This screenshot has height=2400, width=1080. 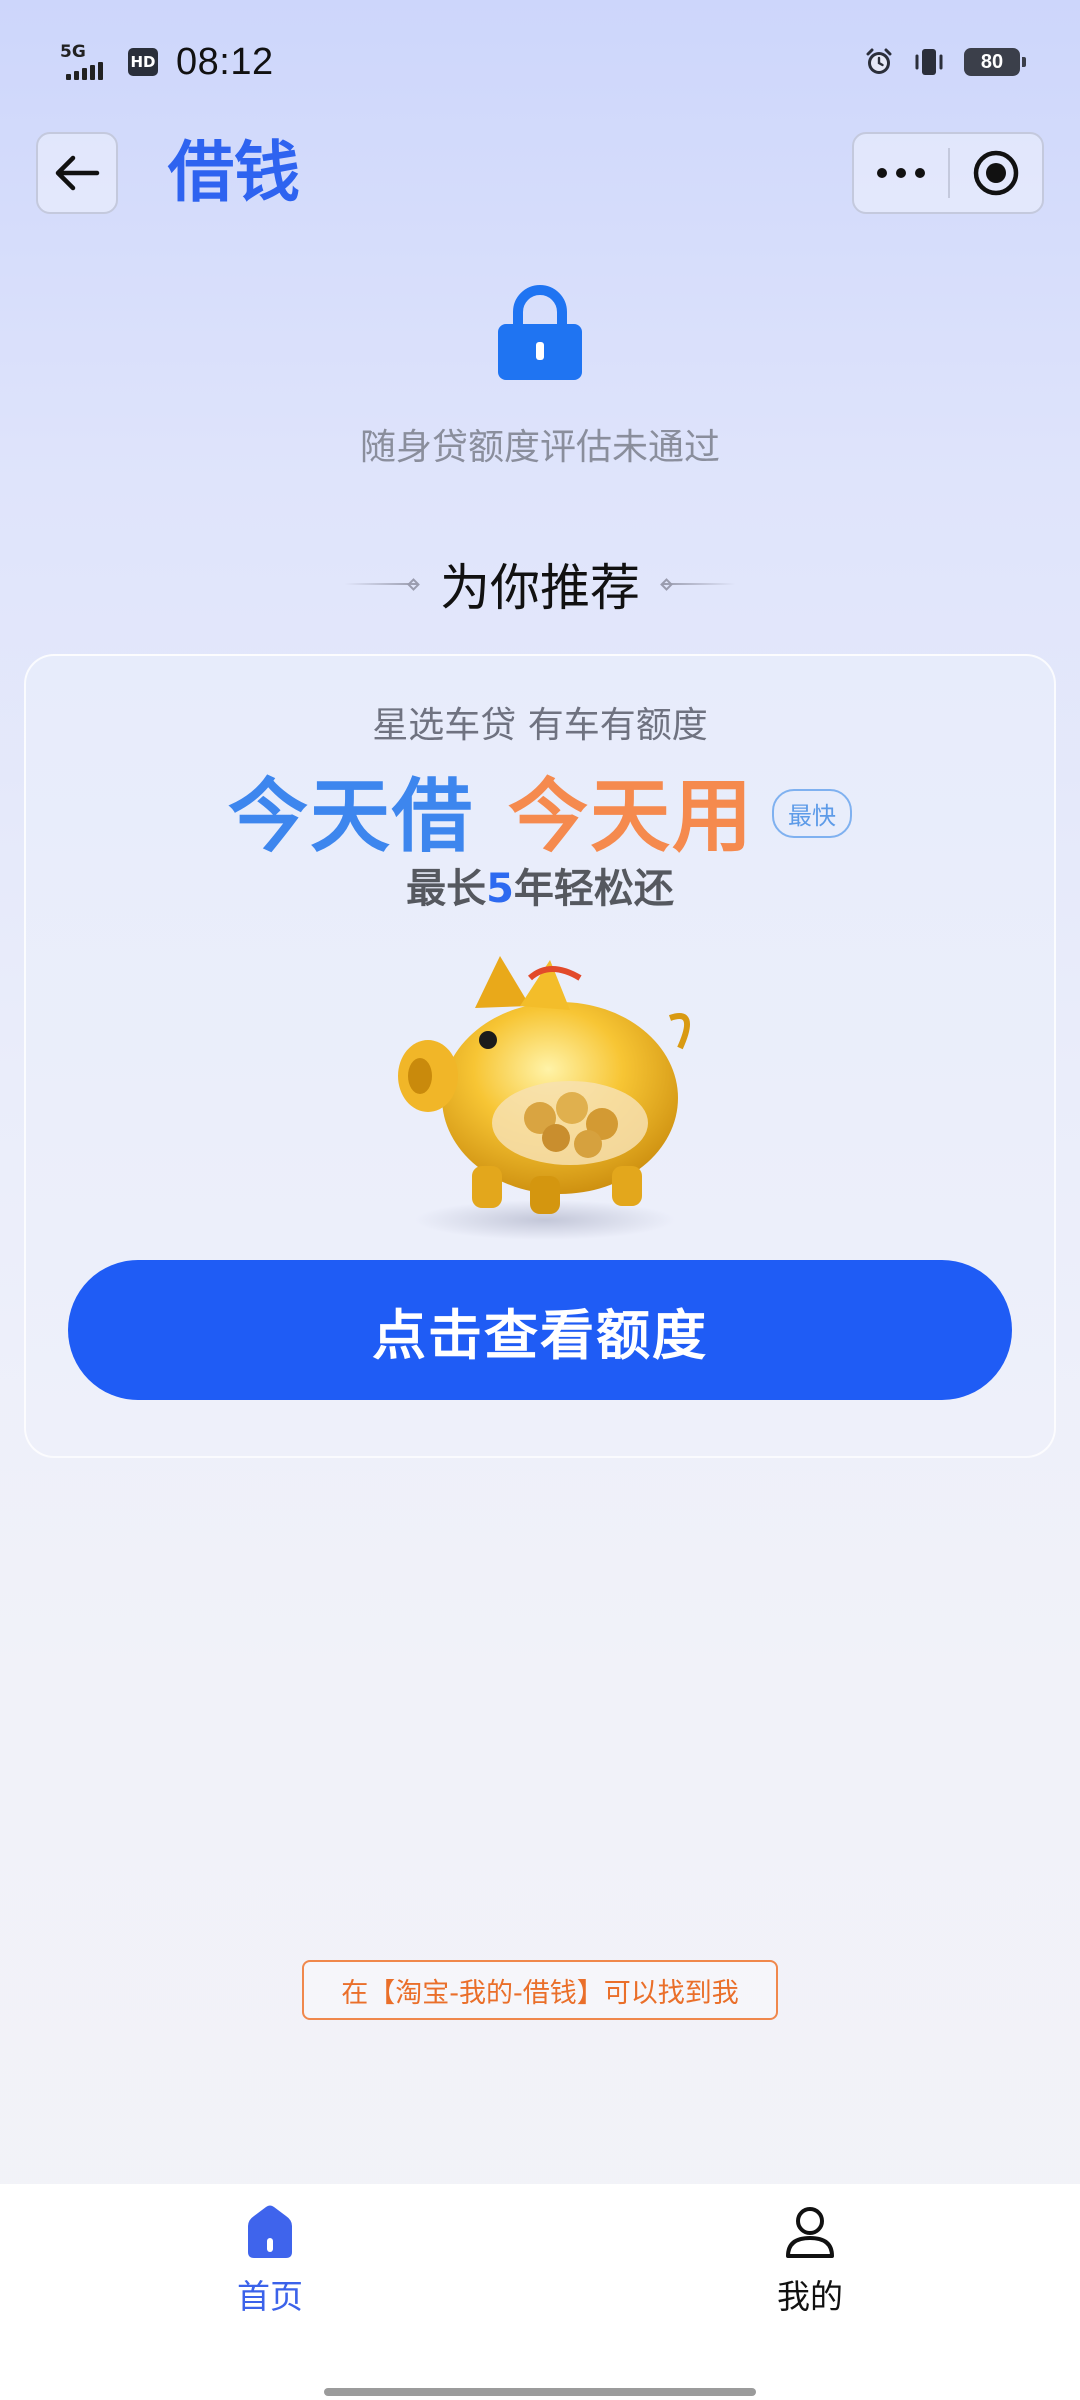 What do you see at coordinates (73, 52) in the screenshot?
I see `network-type: 5G` at bounding box center [73, 52].